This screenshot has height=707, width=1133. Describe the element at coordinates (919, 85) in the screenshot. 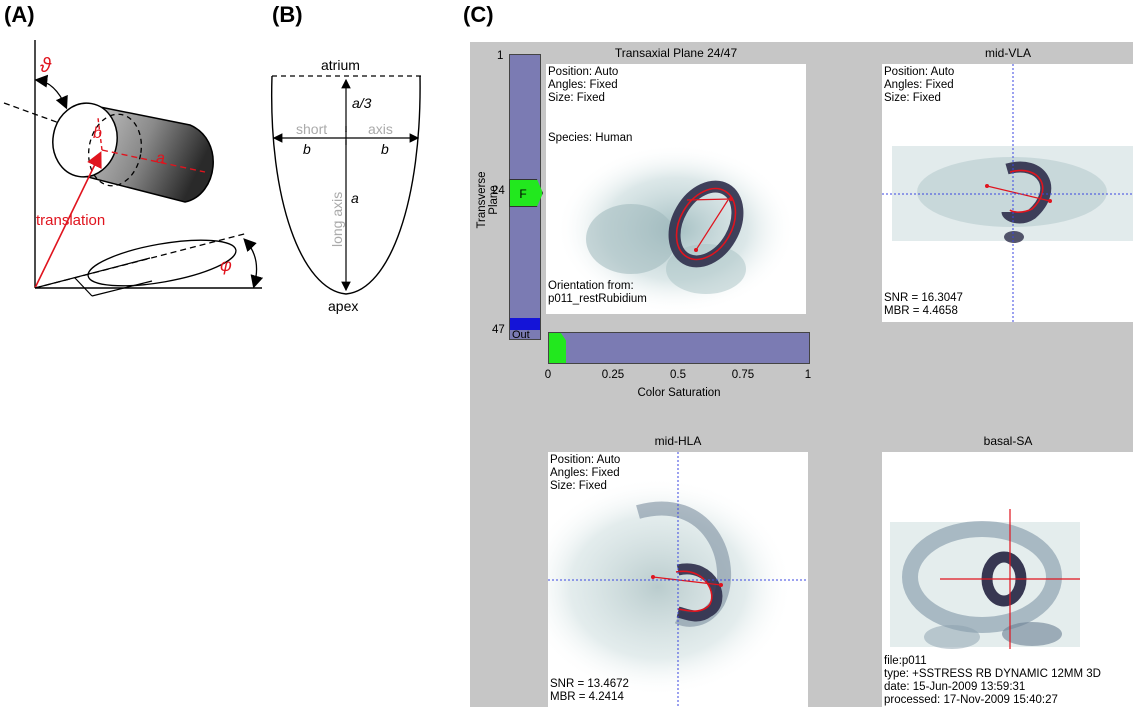

I see `mid-vla-angles: Angles: Fixed` at that location.